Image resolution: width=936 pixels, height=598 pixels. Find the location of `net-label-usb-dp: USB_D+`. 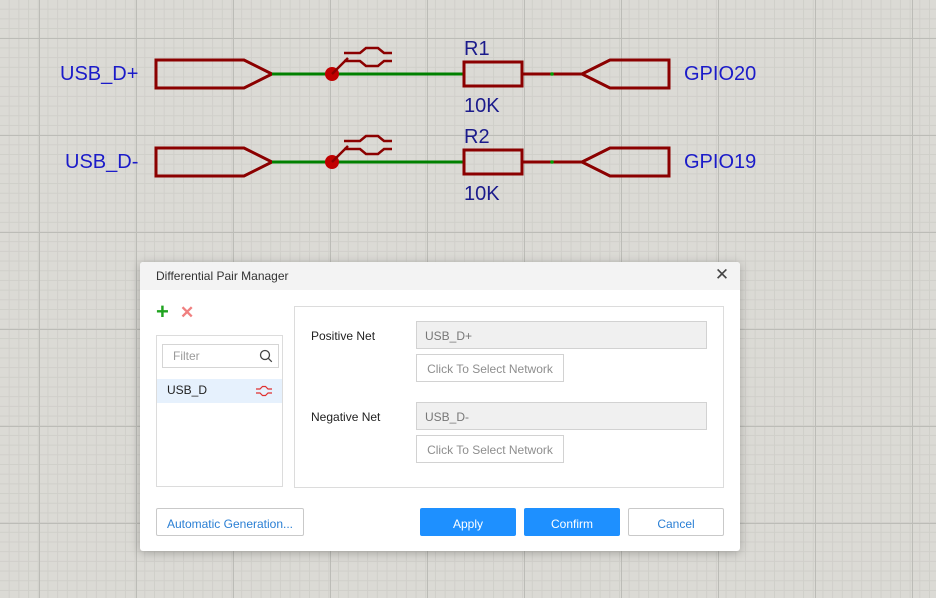

net-label-usb-dp: USB_D+ is located at coordinates (99, 74).